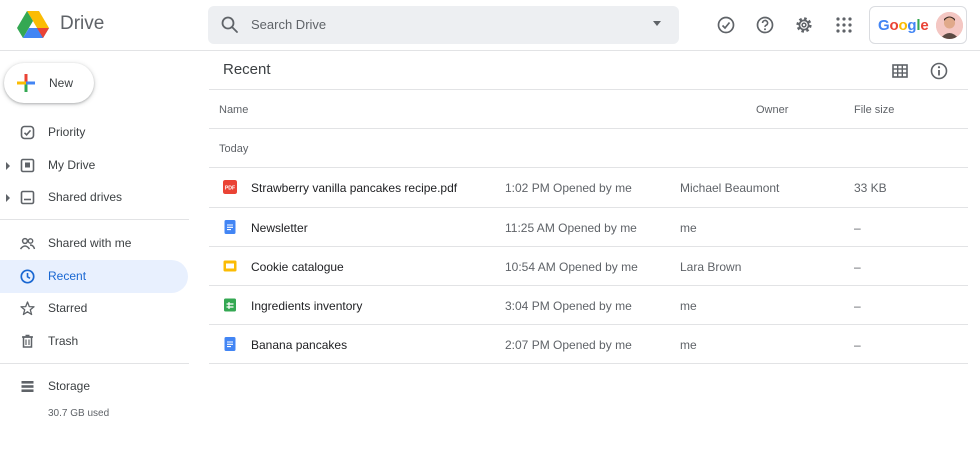  I want to click on info-icon, so click(939, 71).